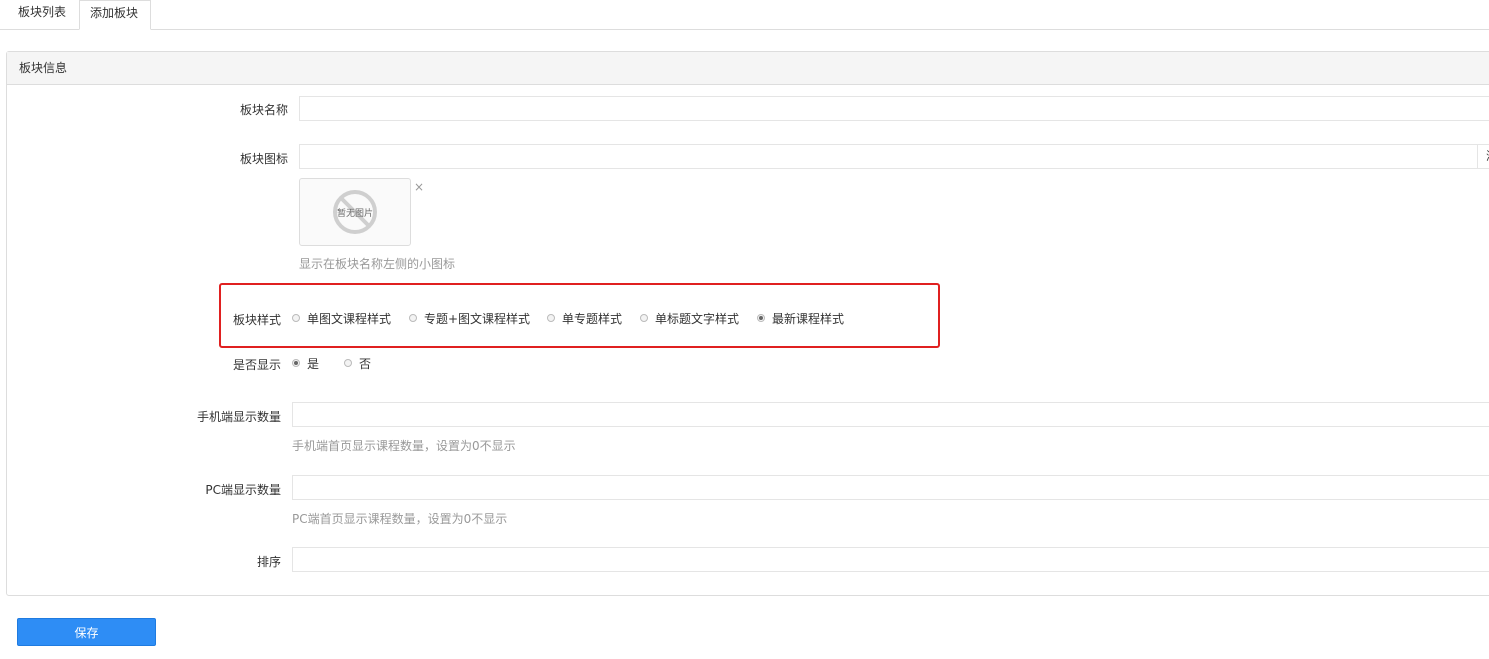 This screenshot has height=659, width=1489. Describe the element at coordinates (365, 364) in the screenshot. I see `radio-display-no-label: 否` at that location.